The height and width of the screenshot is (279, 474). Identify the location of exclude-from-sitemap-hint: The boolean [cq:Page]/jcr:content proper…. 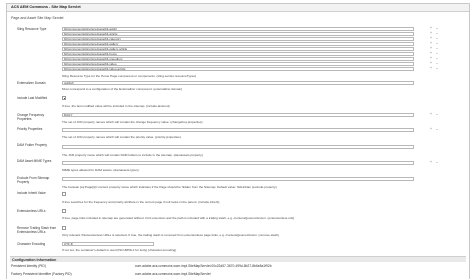
(169, 187).